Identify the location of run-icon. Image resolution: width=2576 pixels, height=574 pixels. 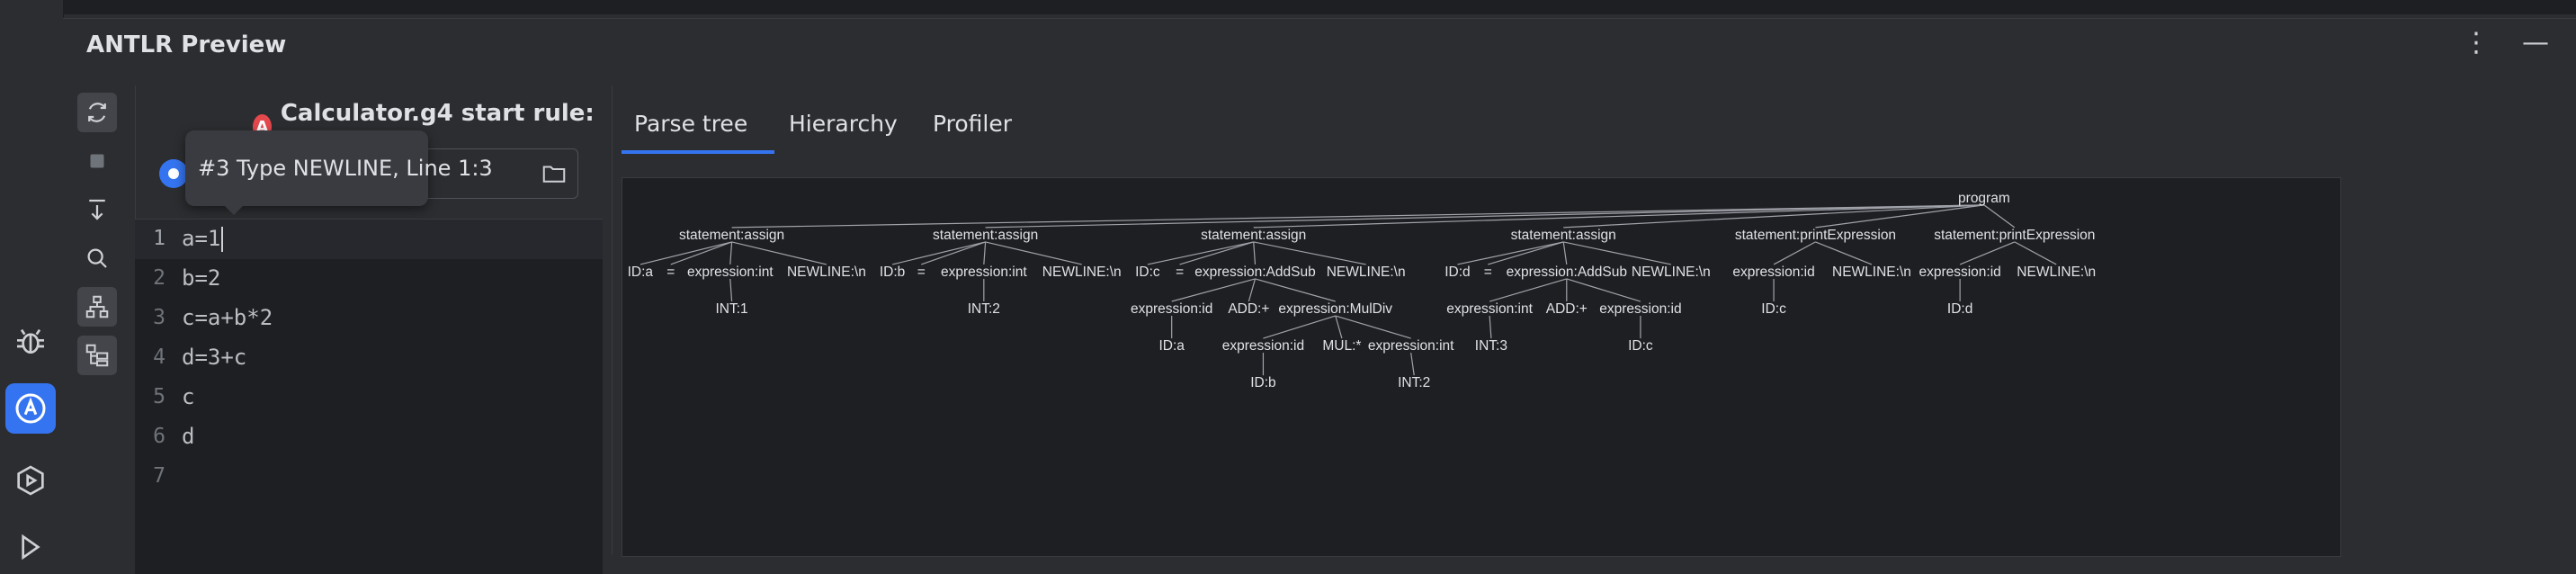
(30, 480).